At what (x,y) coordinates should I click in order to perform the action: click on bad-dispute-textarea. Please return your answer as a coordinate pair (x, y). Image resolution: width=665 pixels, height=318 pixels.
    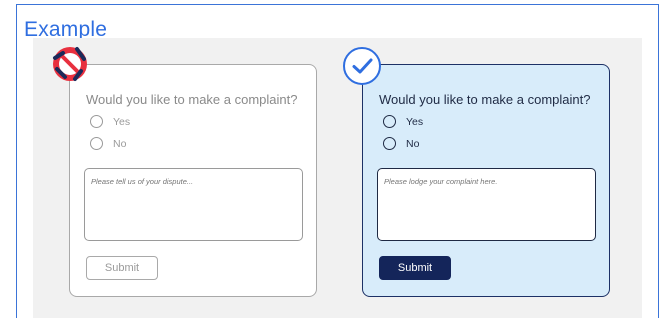
    Looking at the image, I should click on (193, 204).